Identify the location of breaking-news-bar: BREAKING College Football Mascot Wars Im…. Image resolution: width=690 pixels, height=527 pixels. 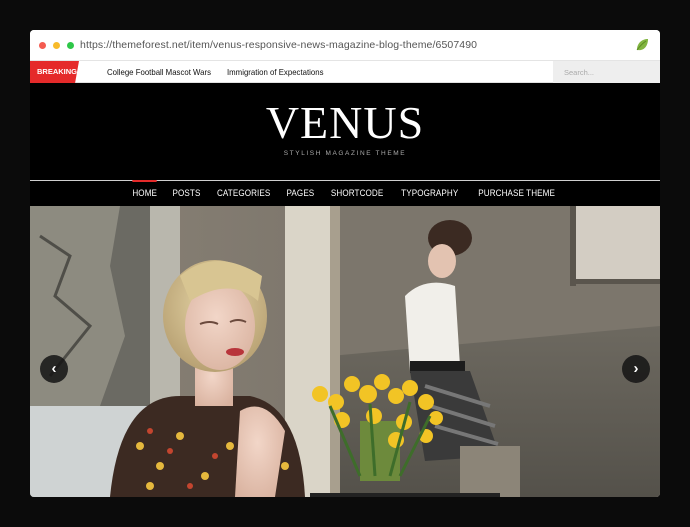
(345, 72).